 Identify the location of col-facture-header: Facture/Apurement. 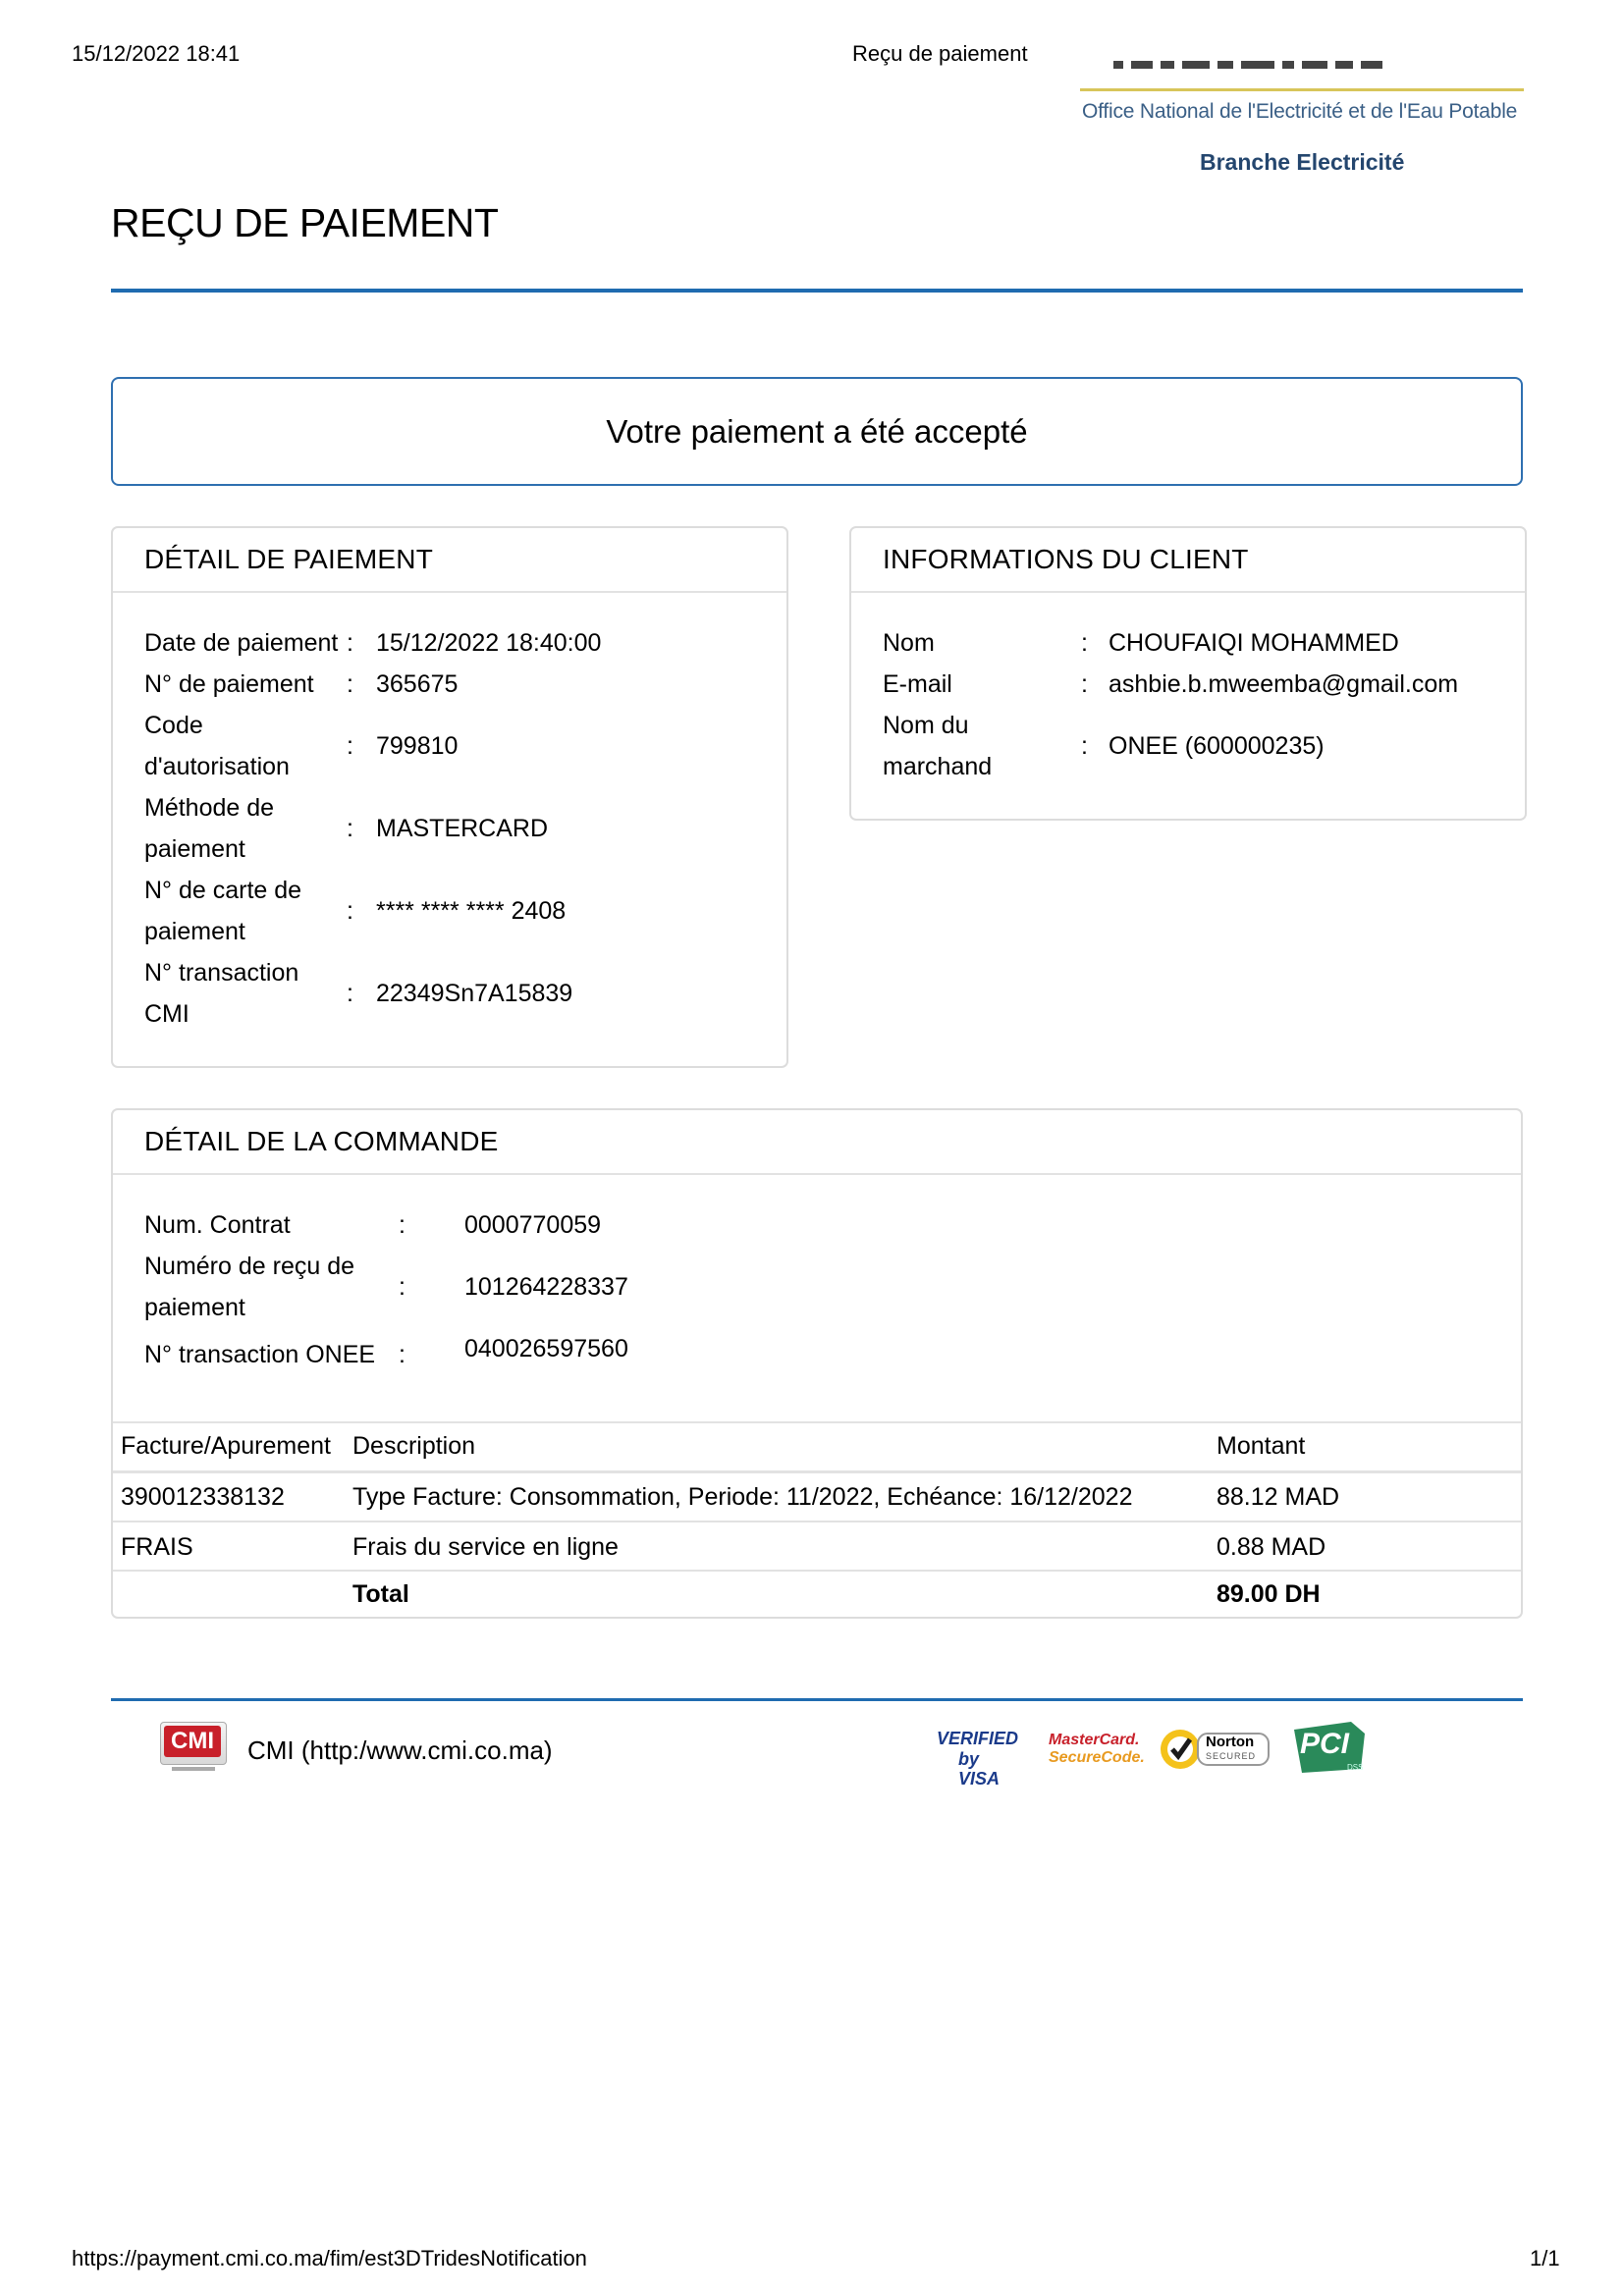
(226, 1446).